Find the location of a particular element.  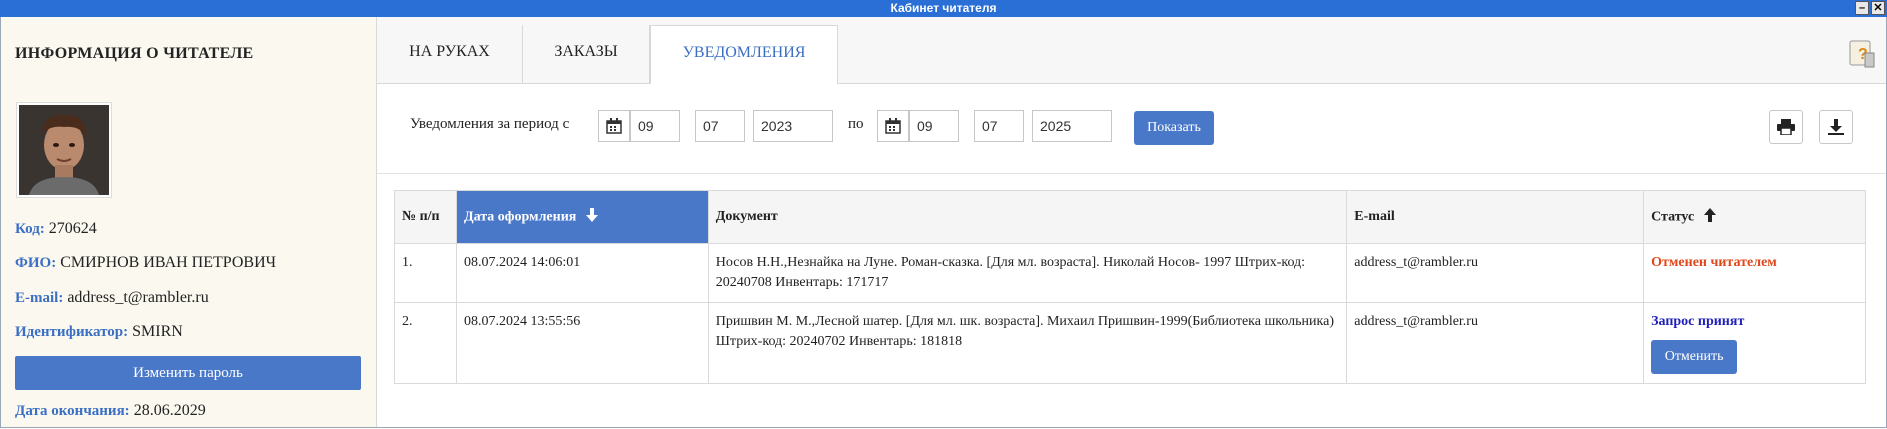

row-date: 08.07.2024 13:55:56 is located at coordinates (582, 343).